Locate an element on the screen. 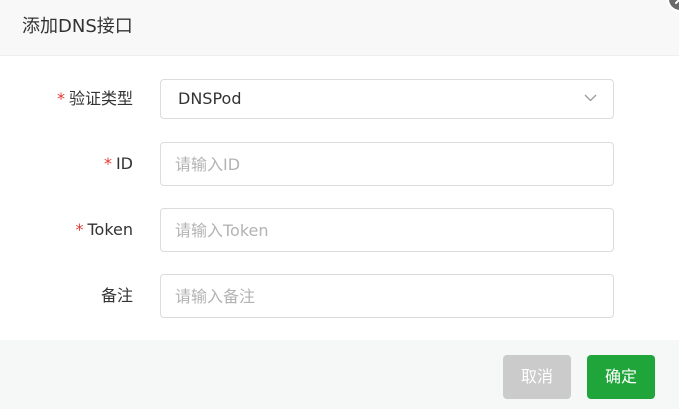 Image resolution: width=679 pixels, height=409 pixels. verify-type-label: 验证类型 is located at coordinates (100, 98).